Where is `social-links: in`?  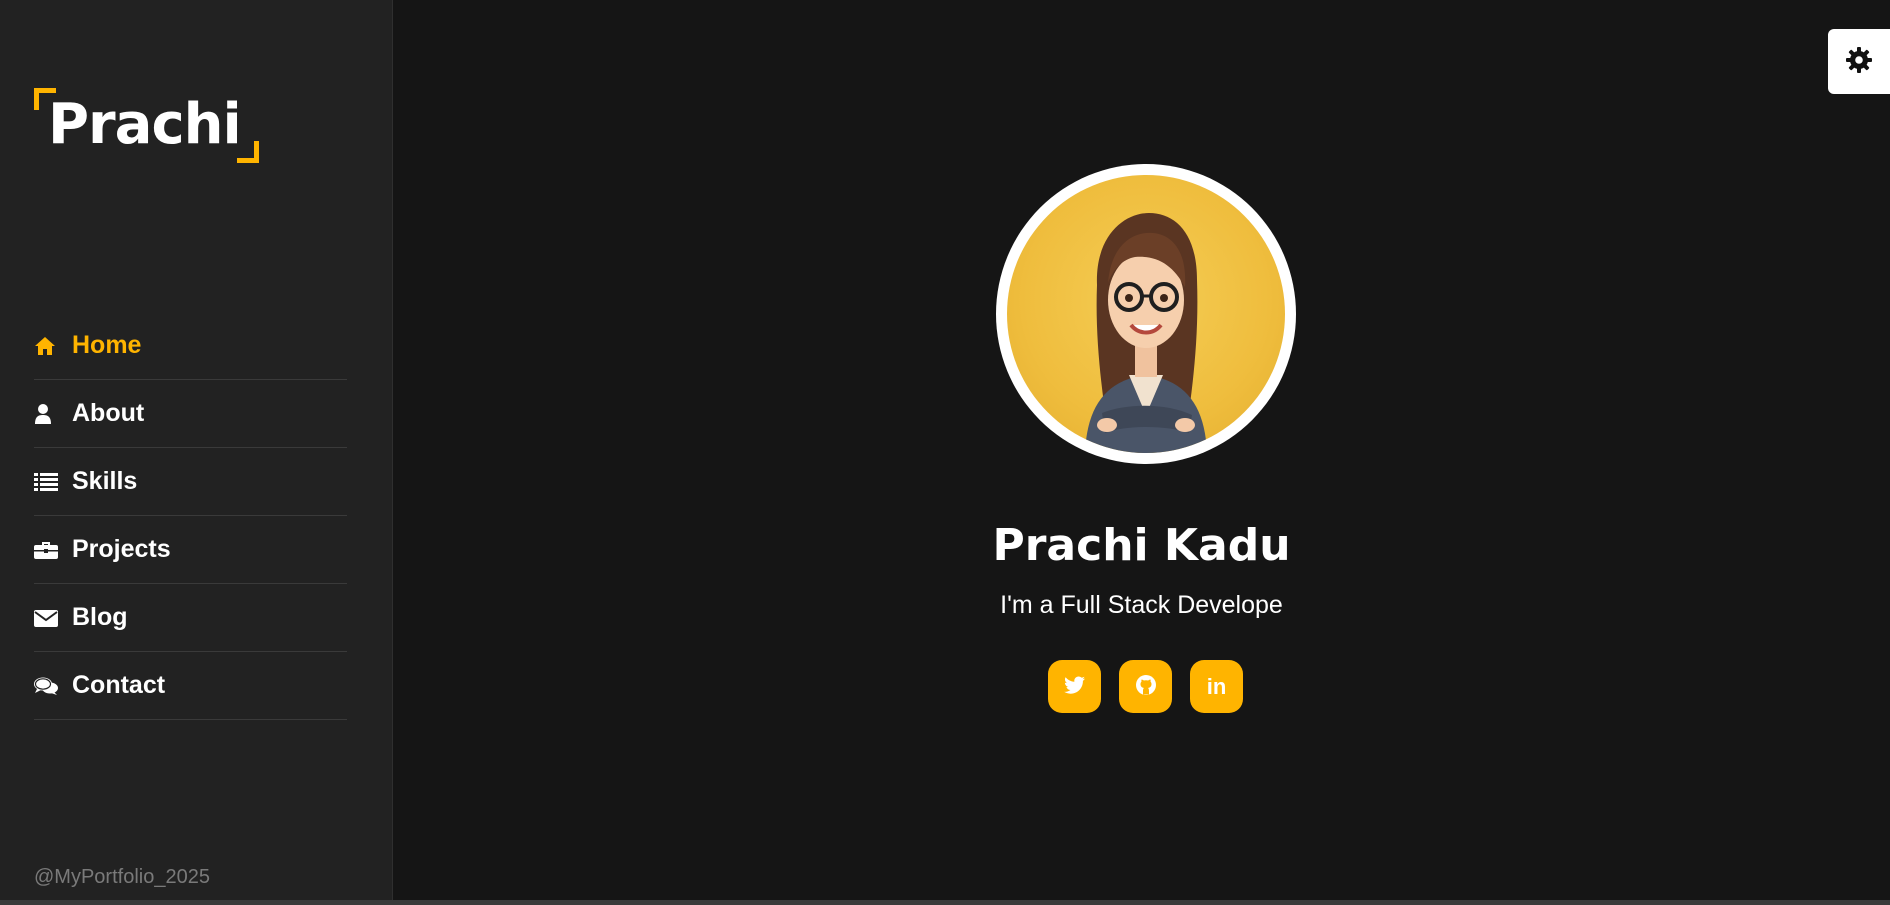 social-links: in is located at coordinates (1145, 686).